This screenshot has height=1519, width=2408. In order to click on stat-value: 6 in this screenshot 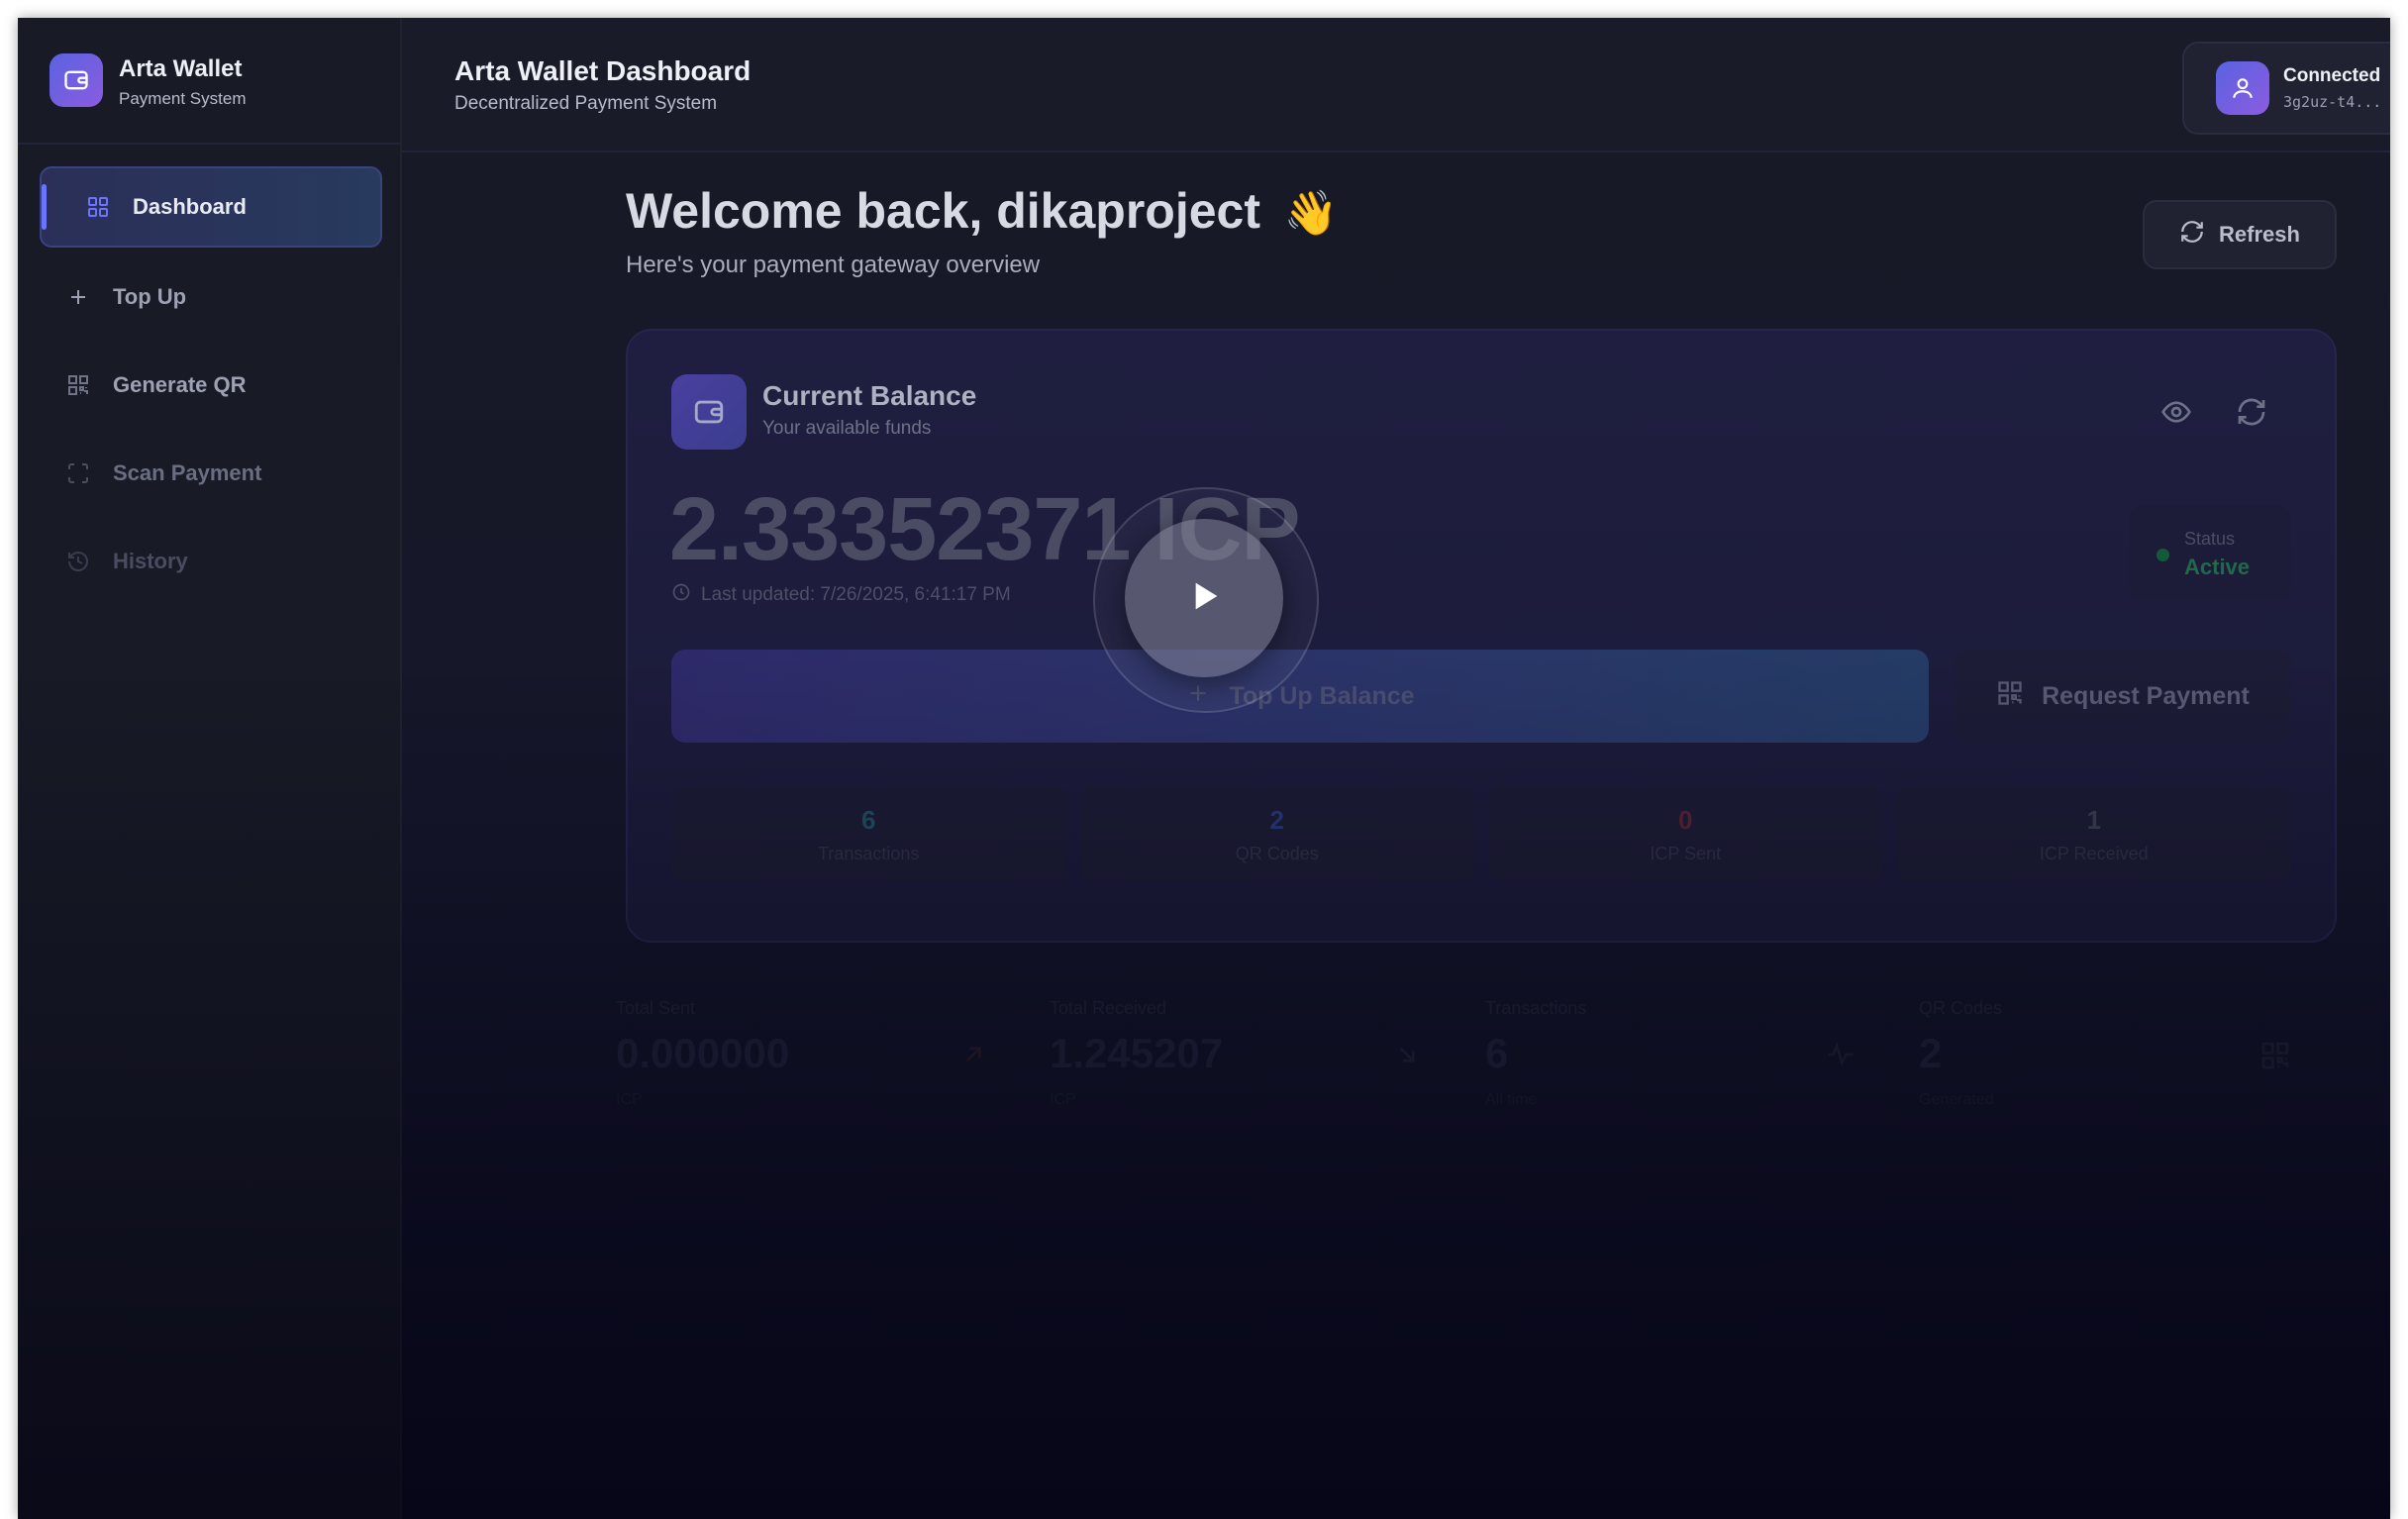, I will do `click(1497, 1053)`.